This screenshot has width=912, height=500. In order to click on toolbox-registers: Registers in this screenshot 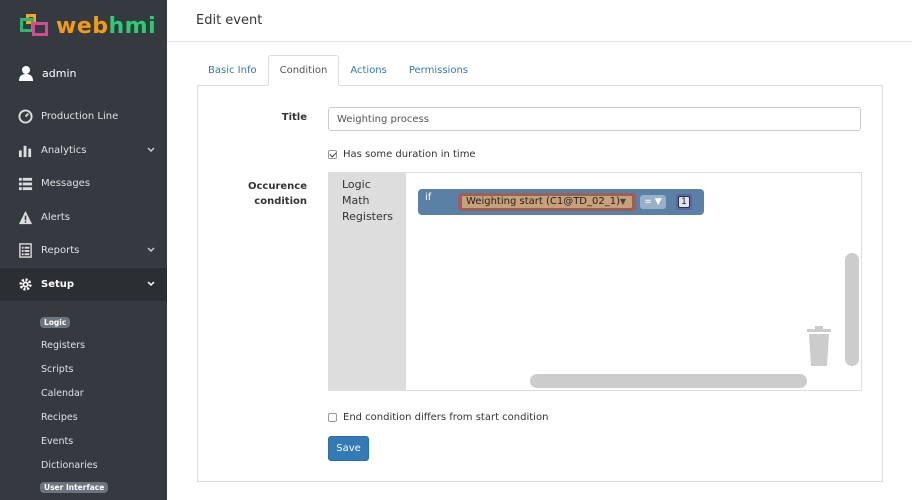, I will do `click(367, 217)`.